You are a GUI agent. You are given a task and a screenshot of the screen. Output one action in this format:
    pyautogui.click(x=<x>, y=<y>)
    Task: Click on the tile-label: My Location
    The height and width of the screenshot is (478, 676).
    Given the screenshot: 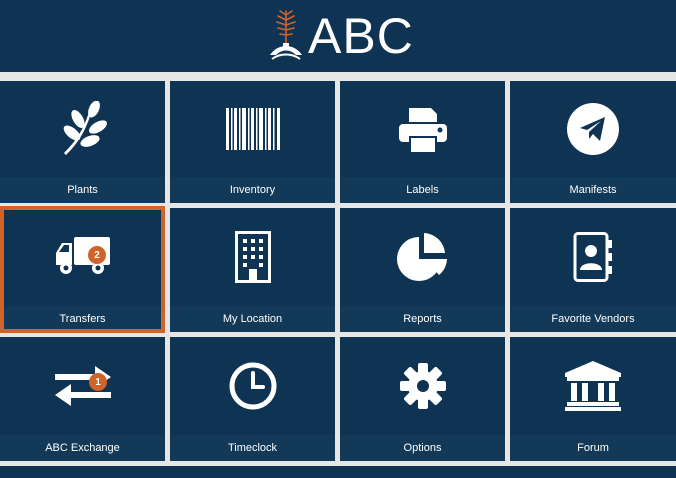 What is the action you would take?
    pyautogui.click(x=252, y=319)
    